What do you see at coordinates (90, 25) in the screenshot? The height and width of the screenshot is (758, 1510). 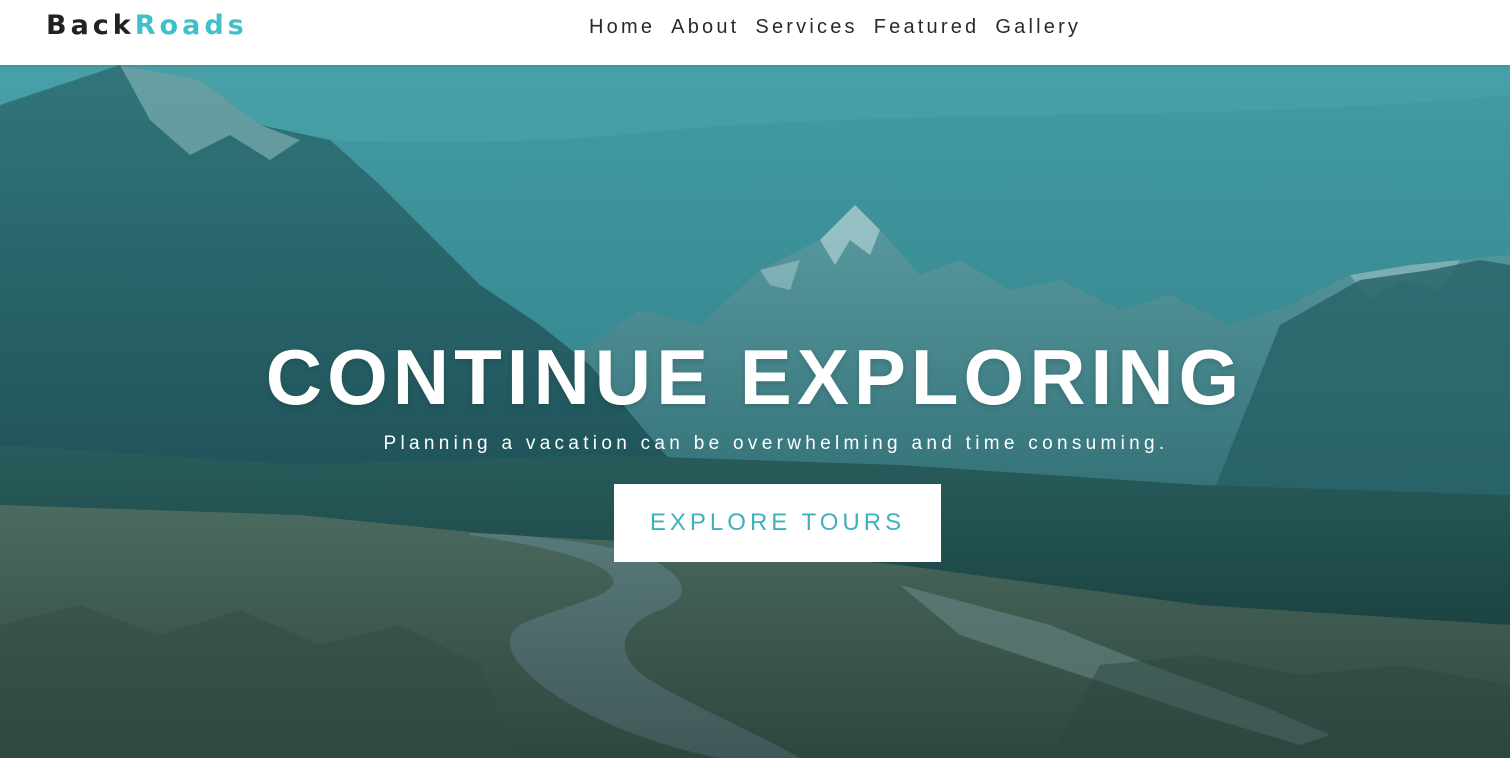 I see `brand-logo-part1: Back` at bounding box center [90, 25].